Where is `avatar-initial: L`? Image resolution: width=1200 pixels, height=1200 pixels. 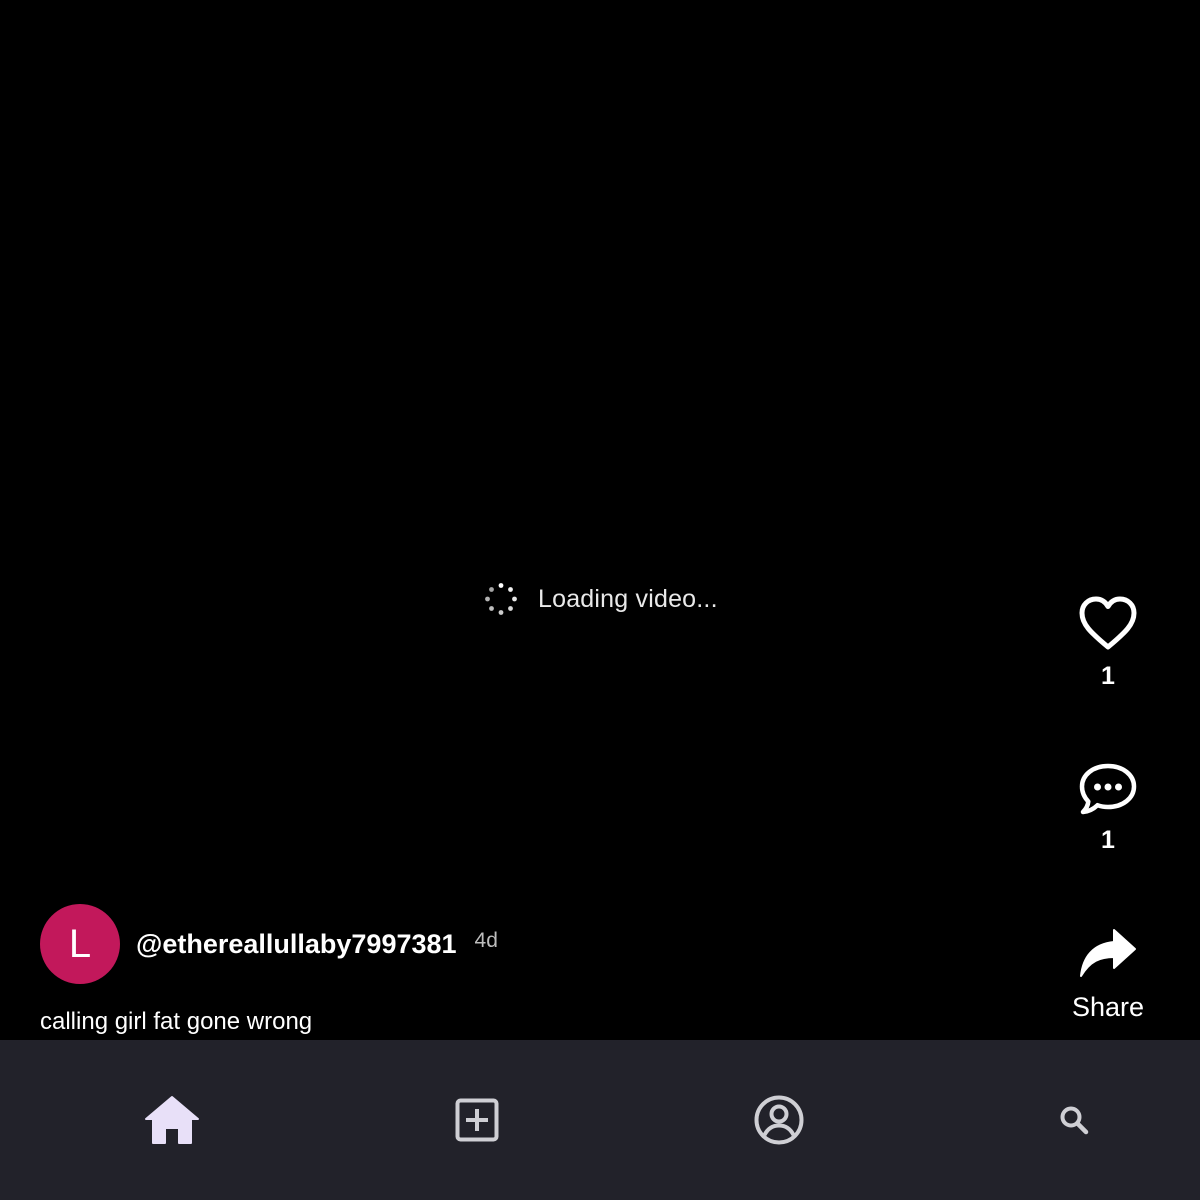
avatar-initial: L is located at coordinates (80, 943).